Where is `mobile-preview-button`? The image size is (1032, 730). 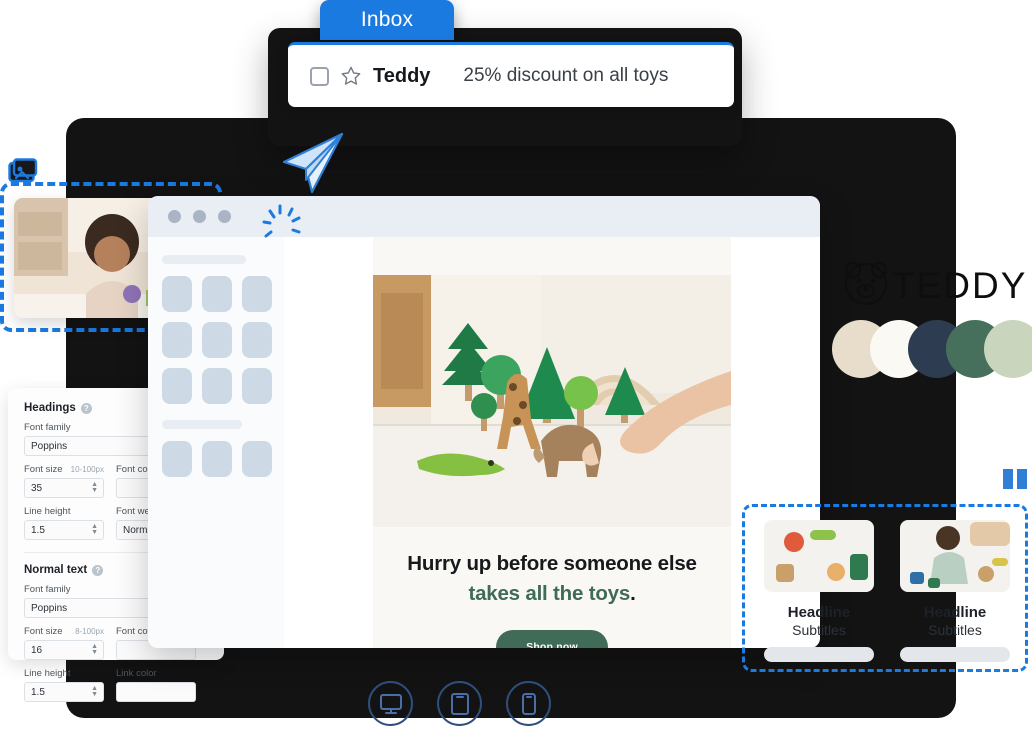
mobile-preview-button is located at coordinates (528, 703).